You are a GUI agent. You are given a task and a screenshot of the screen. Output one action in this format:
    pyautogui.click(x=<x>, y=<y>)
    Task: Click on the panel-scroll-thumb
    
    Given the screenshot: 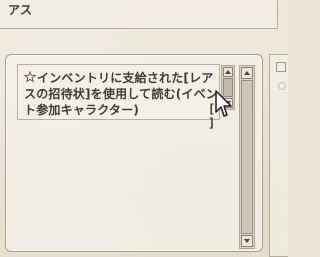 What is the action you would take?
    pyautogui.click(x=247, y=157)
    